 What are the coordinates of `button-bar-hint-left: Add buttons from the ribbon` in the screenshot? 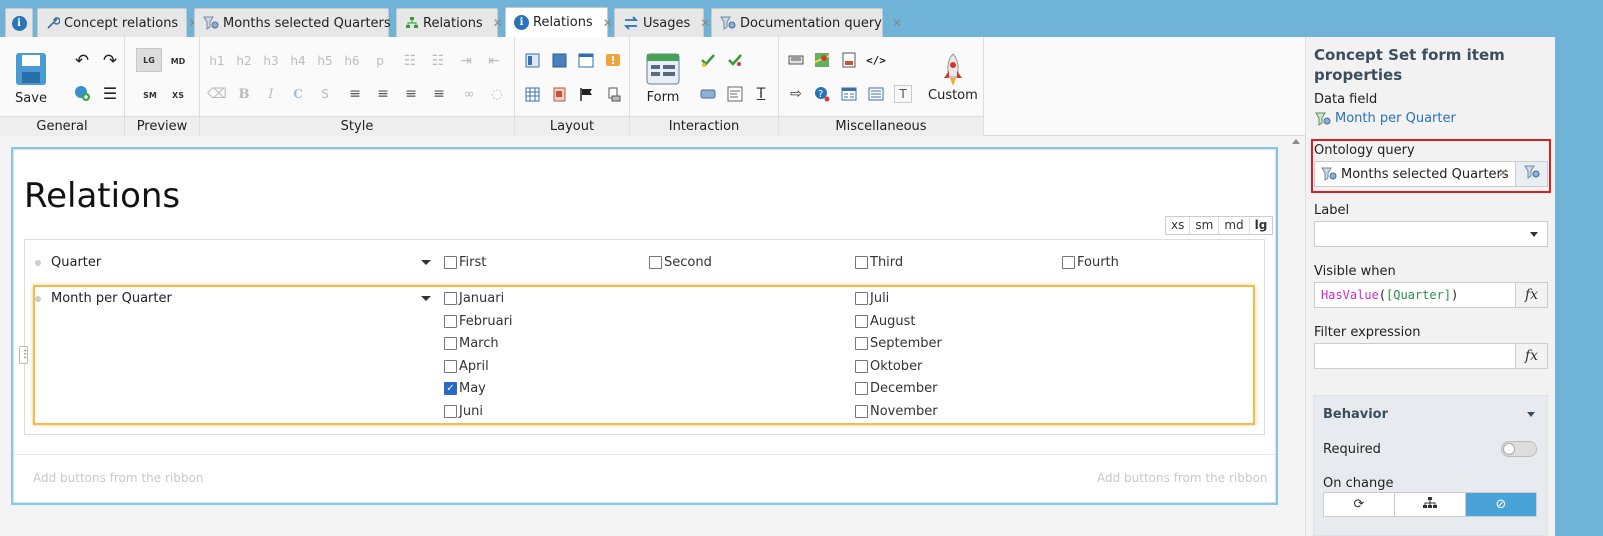 It's located at (118, 478).